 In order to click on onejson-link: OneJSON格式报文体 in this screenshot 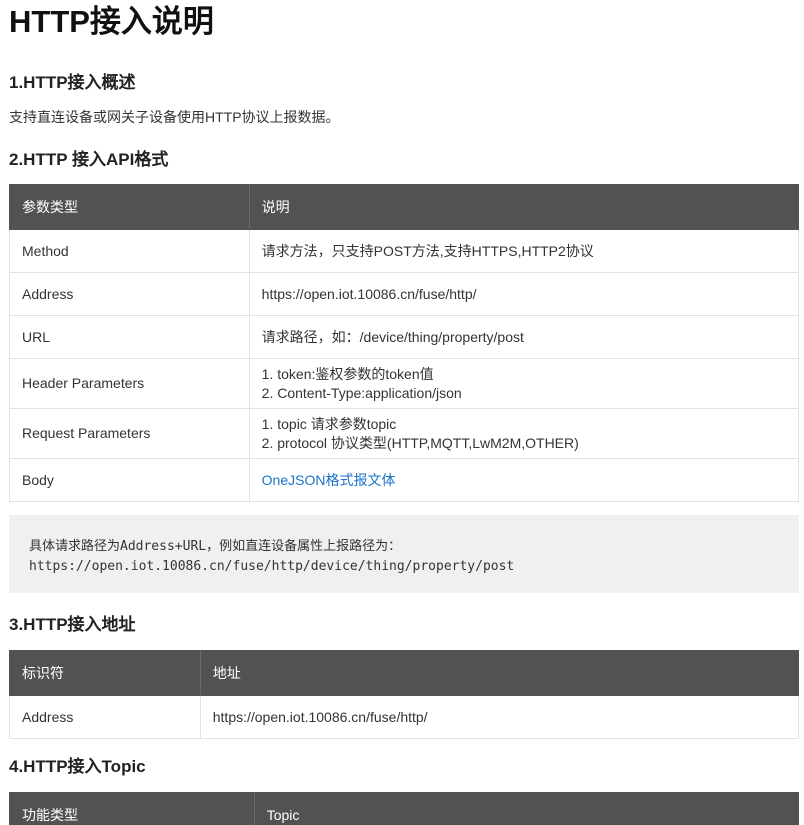, I will do `click(329, 480)`.